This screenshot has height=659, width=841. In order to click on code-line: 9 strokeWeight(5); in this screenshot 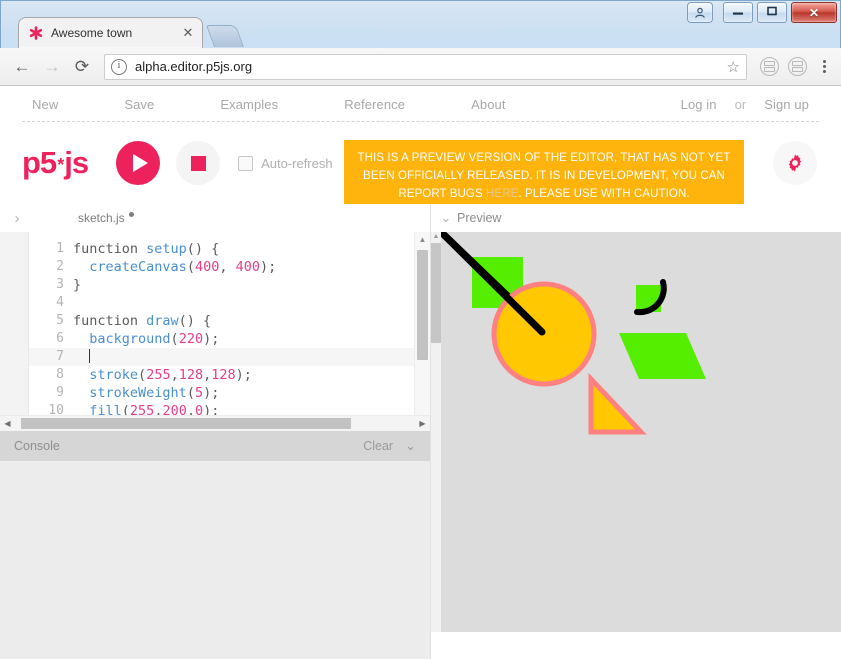, I will do `click(229, 393)`.